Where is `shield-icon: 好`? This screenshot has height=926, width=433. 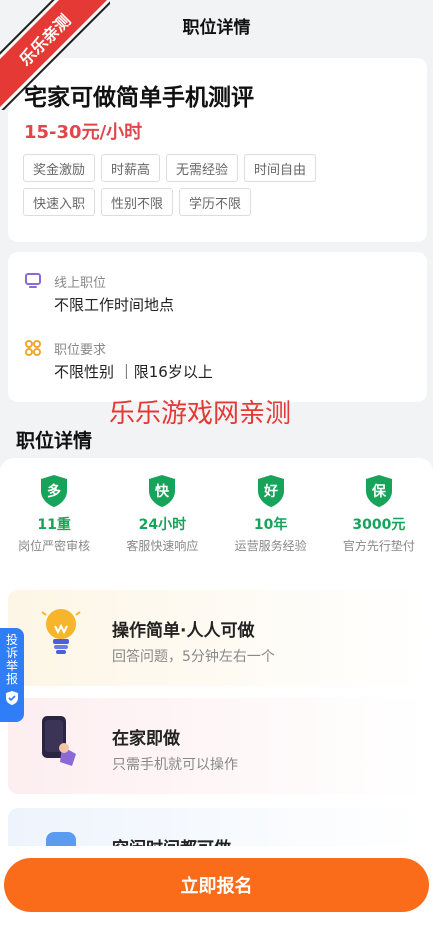
shield-icon: 好 is located at coordinates (270, 491).